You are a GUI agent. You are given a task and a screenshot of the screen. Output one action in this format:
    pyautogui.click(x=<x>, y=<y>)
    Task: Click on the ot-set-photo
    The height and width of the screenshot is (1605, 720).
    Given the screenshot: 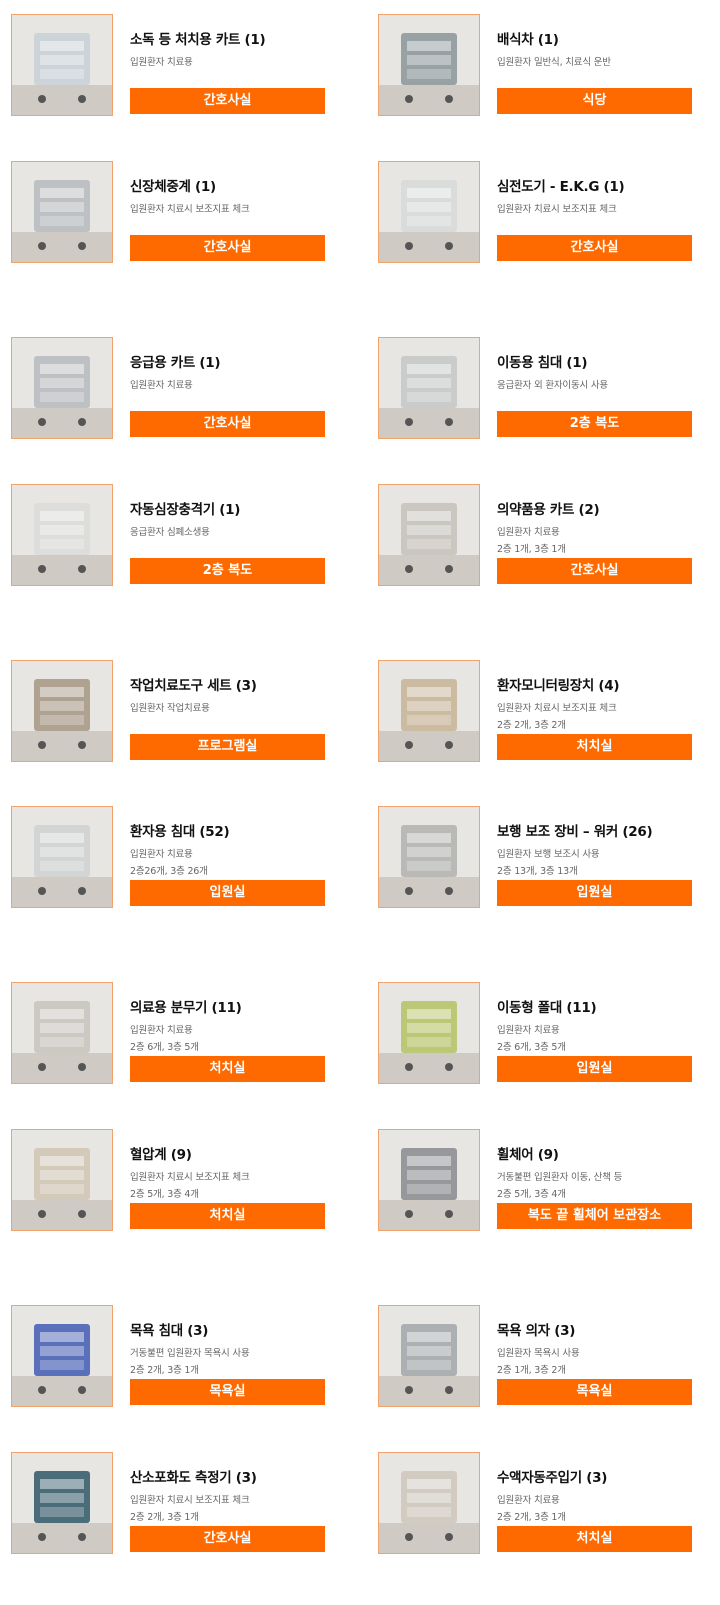 What is the action you would take?
    pyautogui.click(x=62, y=711)
    